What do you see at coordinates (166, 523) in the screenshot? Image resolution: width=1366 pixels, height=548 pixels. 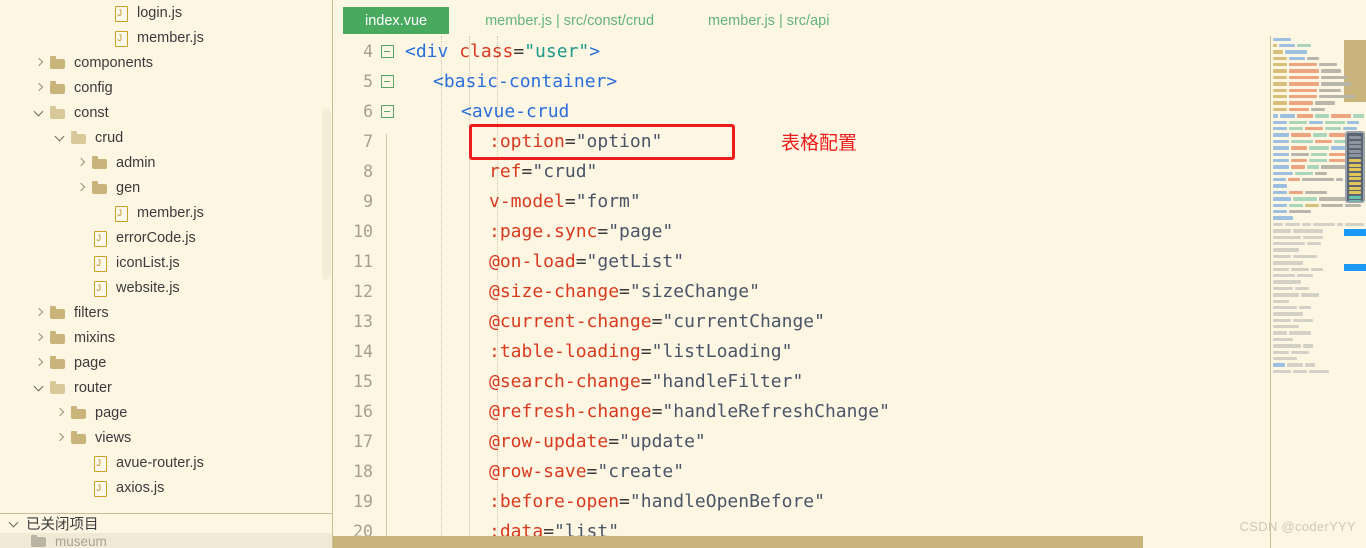 I see `closed-projects-header: 已关闭项目` at bounding box center [166, 523].